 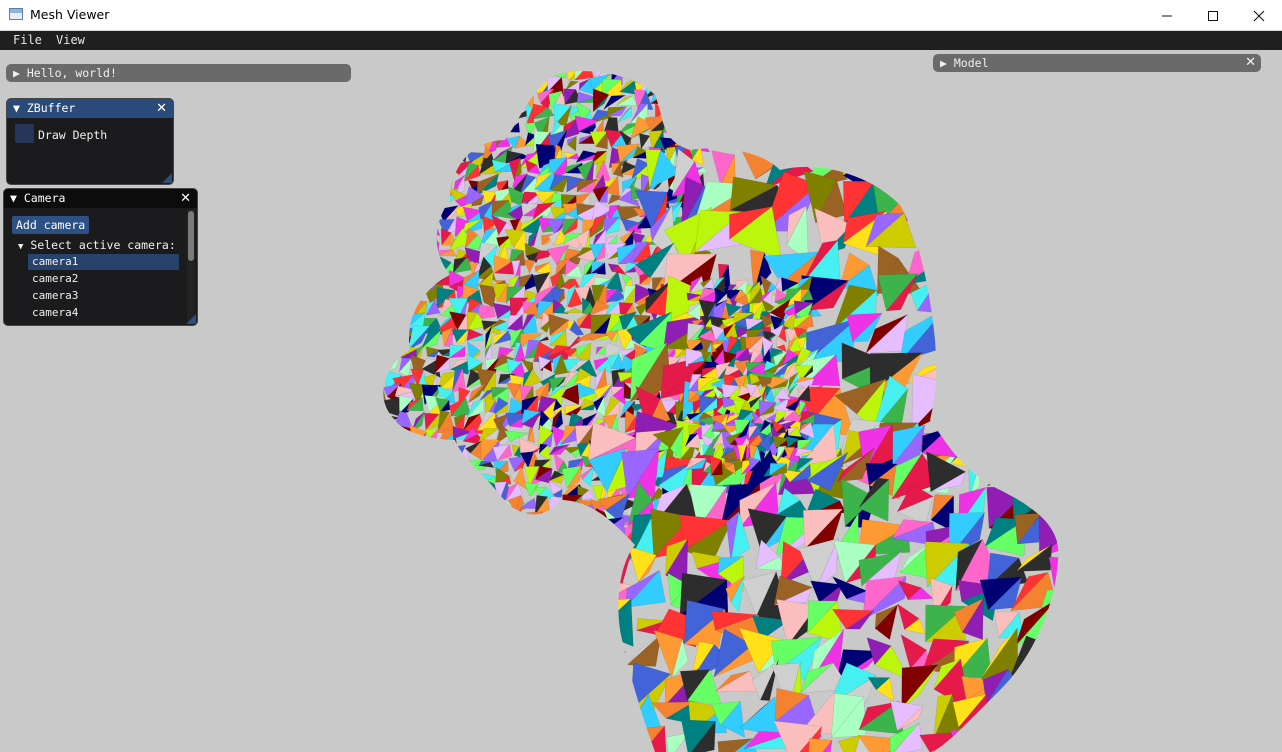 I want to click on camera-list-item: camera2, so click(x=103, y=279).